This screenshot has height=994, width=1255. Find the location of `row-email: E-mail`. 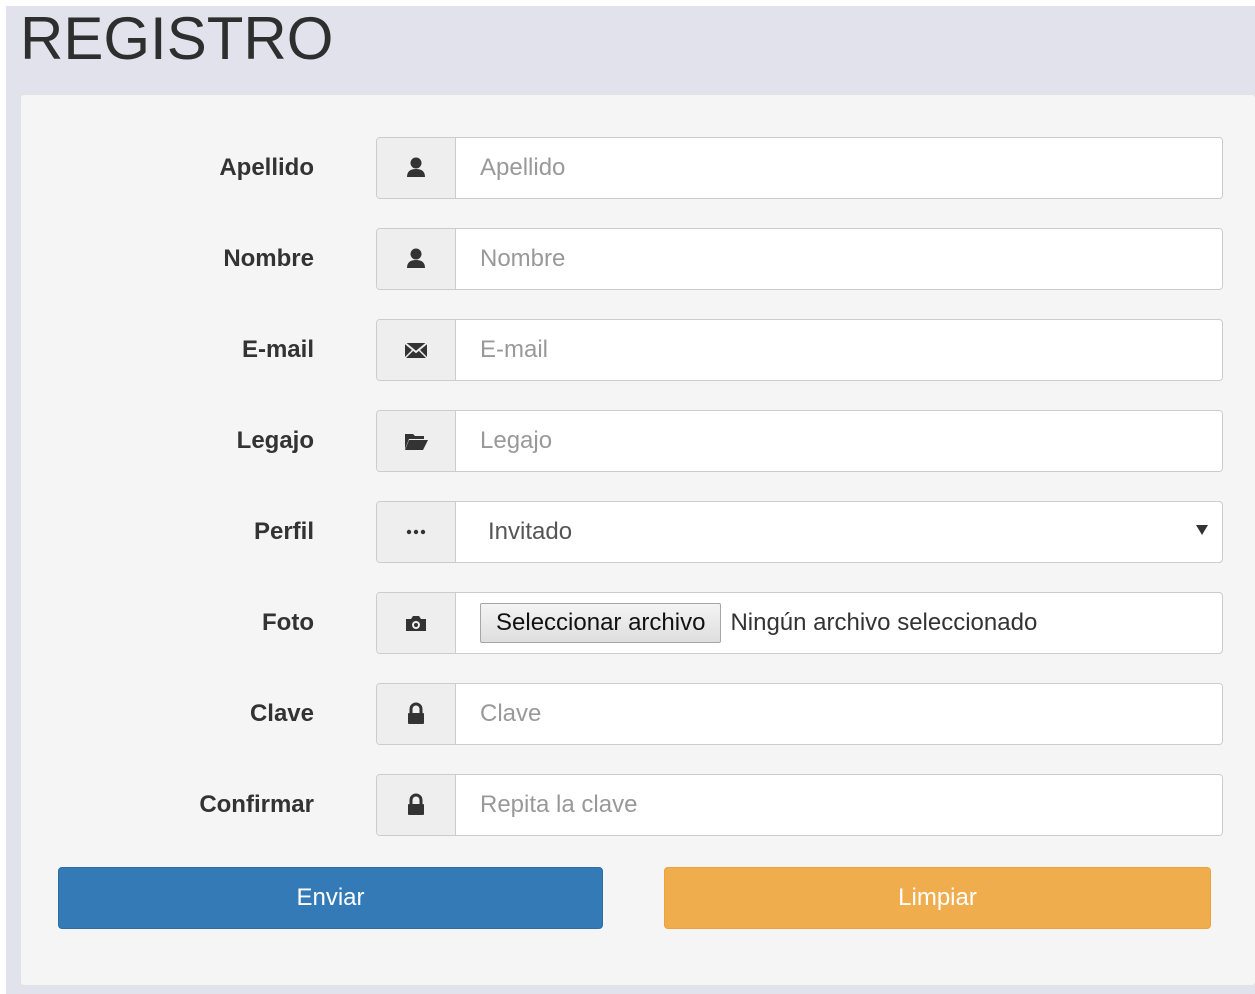

row-email: E-mail is located at coordinates (638, 350).